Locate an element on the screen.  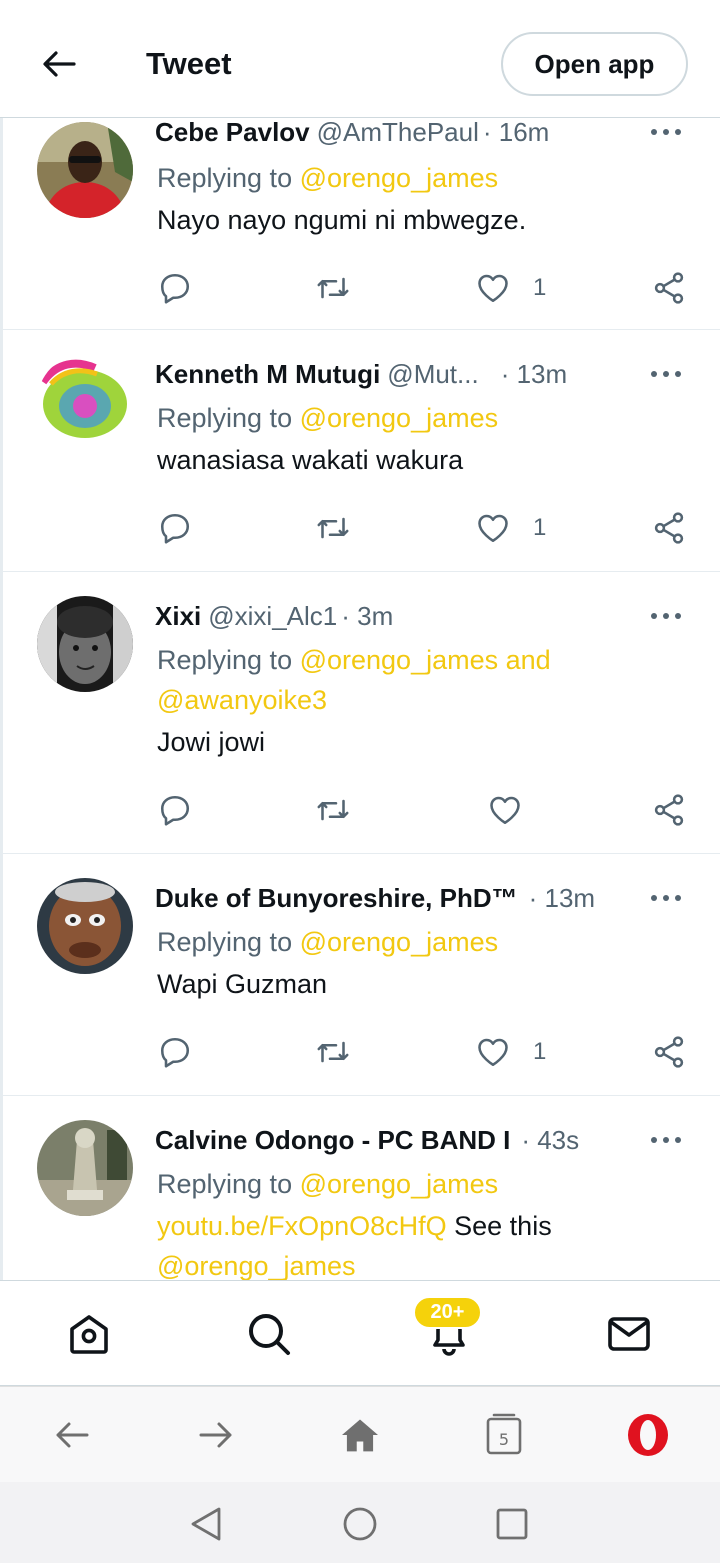
triangle-back-icon is located at coordinates (206, 1524).